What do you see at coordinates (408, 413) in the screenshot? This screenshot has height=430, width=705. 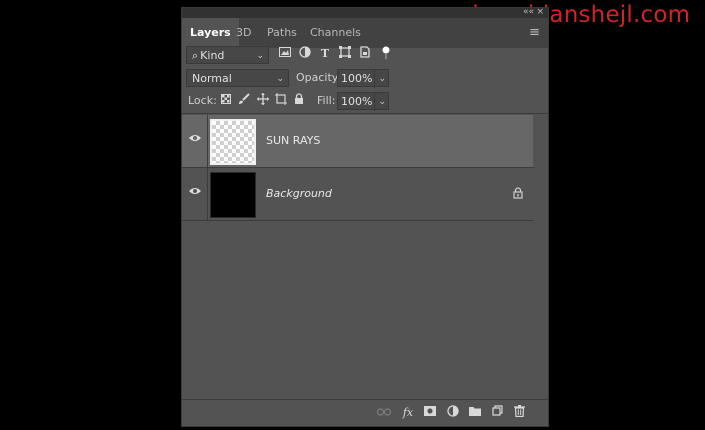 I see `fx-icon: fx` at bounding box center [408, 413].